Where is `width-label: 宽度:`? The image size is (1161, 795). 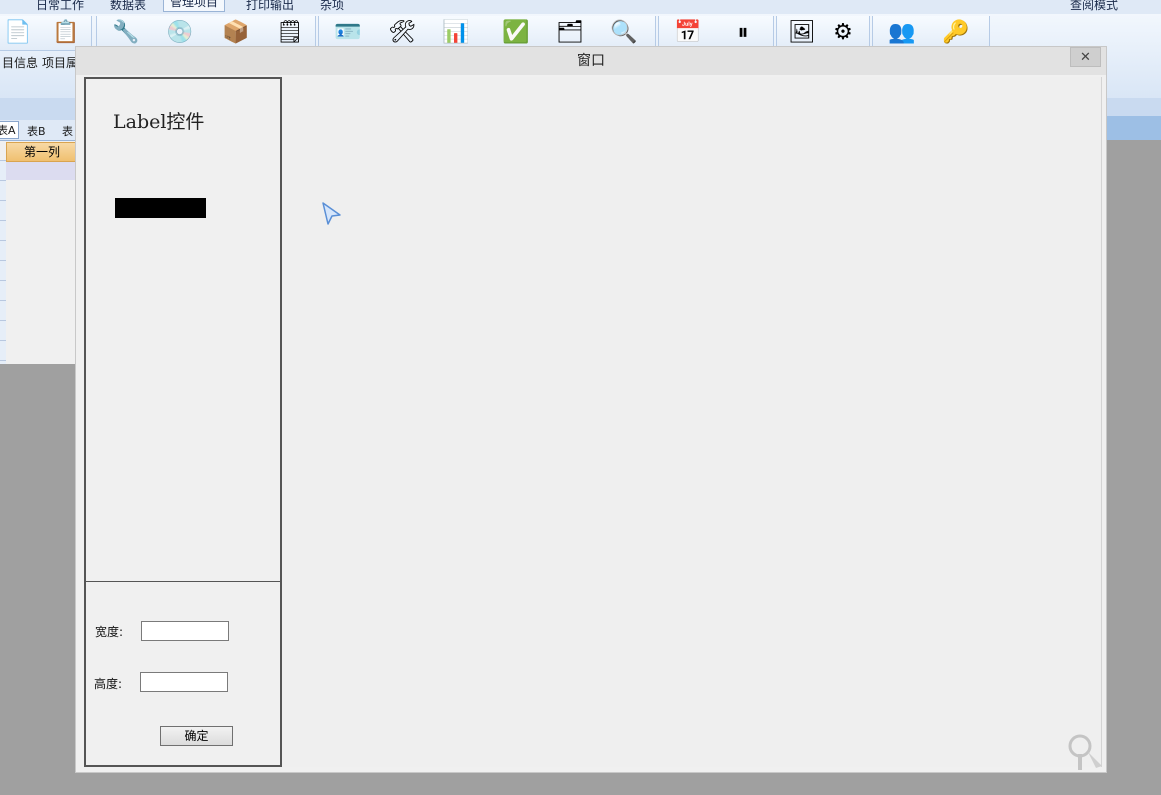 width-label: 宽度: is located at coordinates (109, 632).